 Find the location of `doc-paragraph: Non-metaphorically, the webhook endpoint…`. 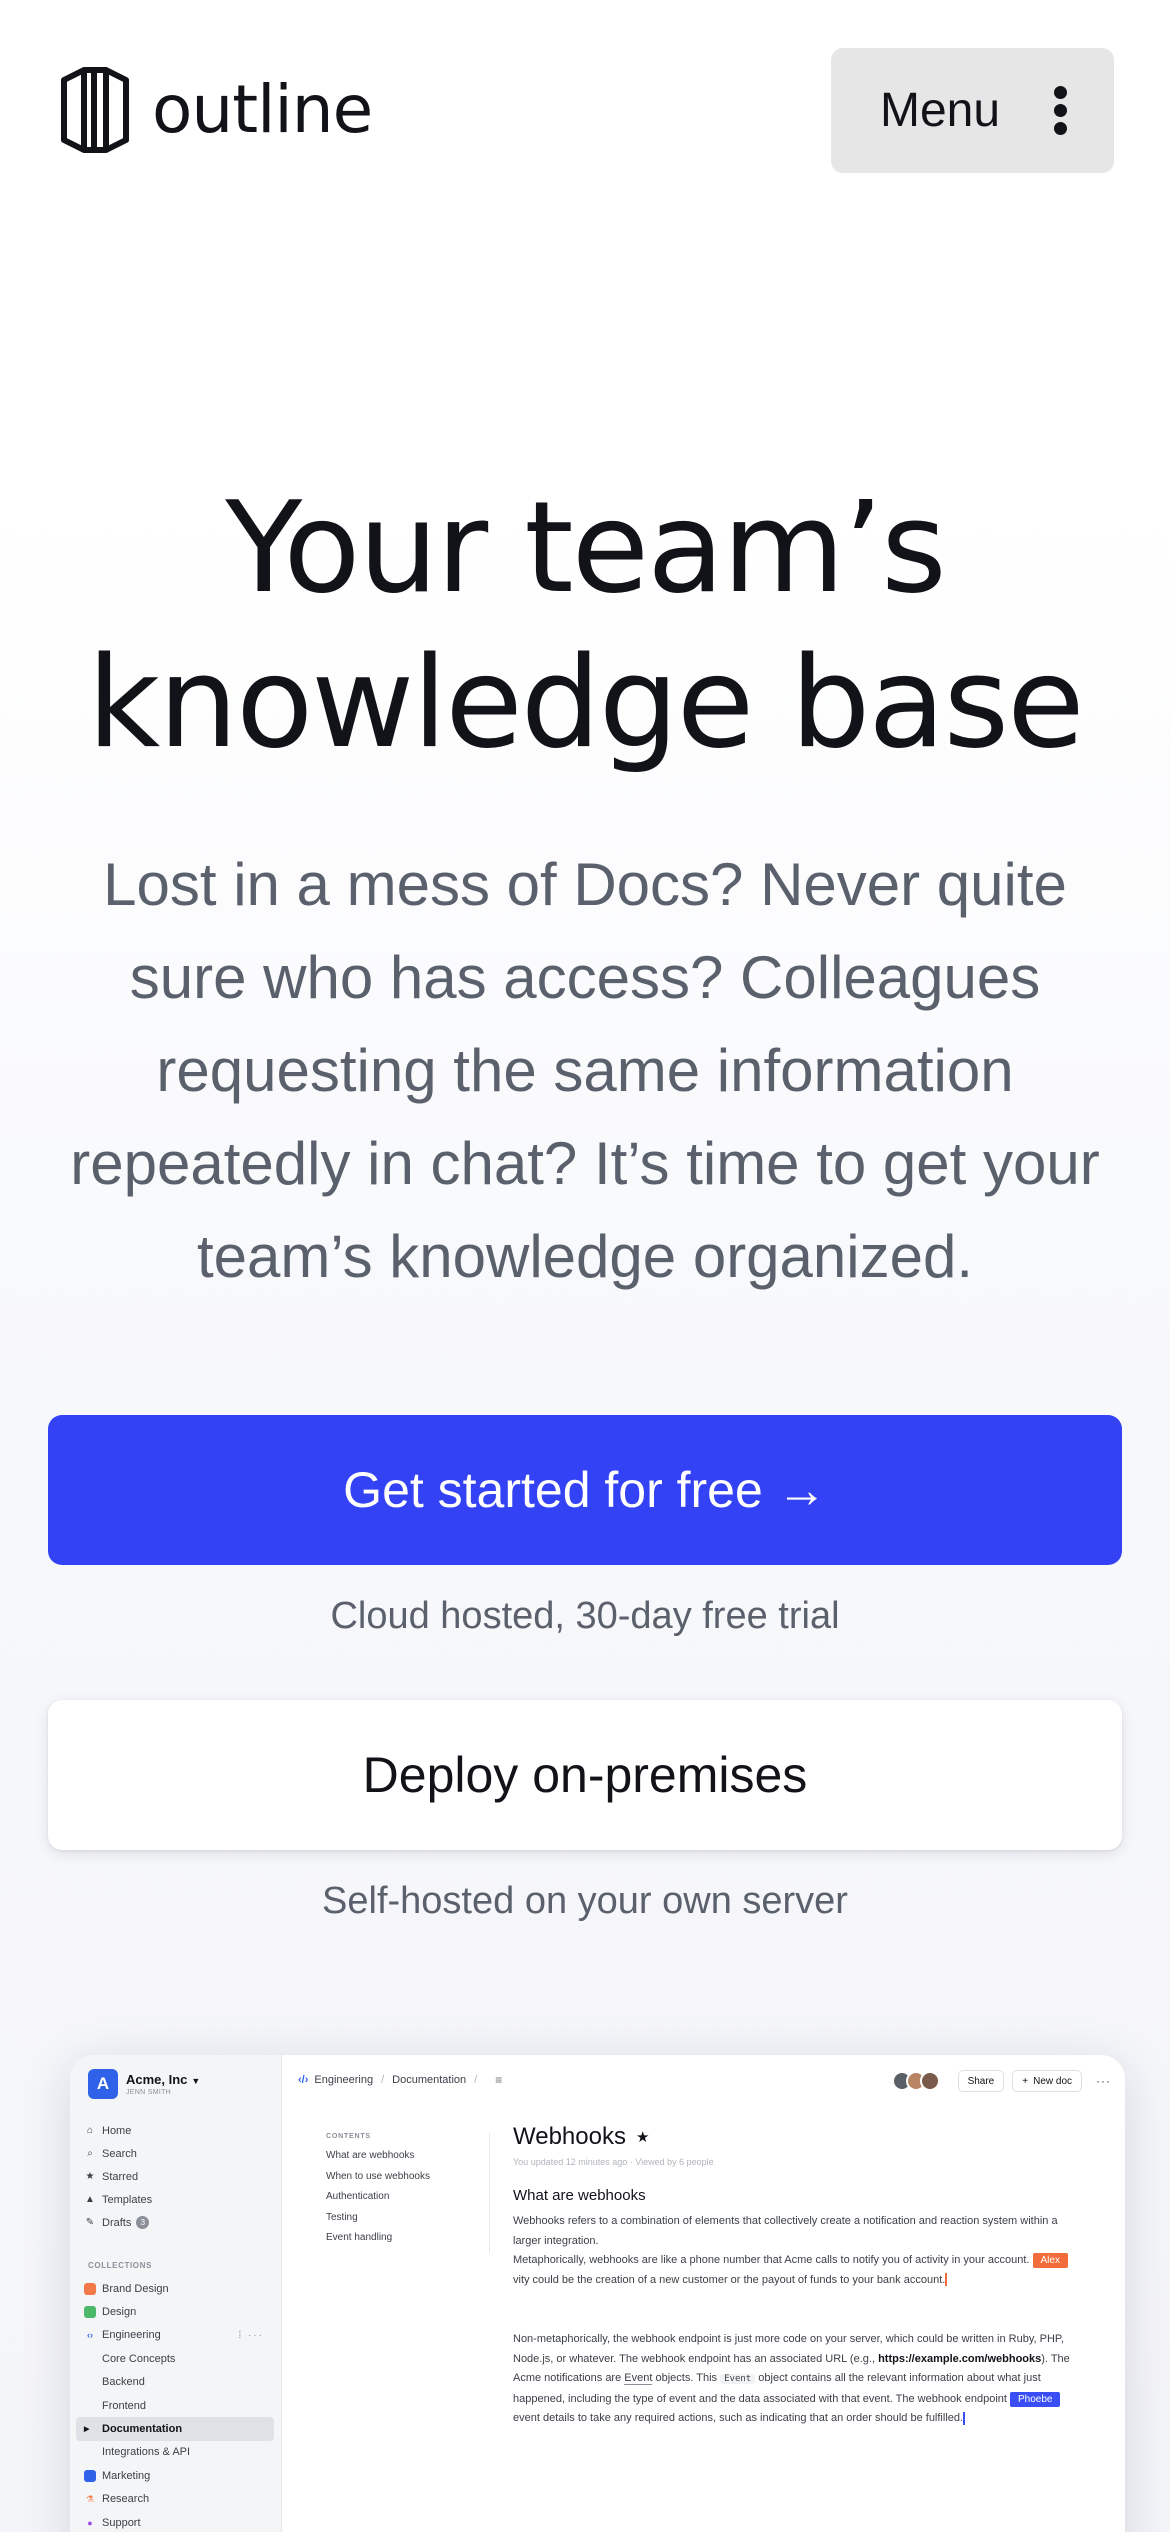

doc-paragraph: Non-metaphorically, the webhook endpoint… is located at coordinates (793, 2379).